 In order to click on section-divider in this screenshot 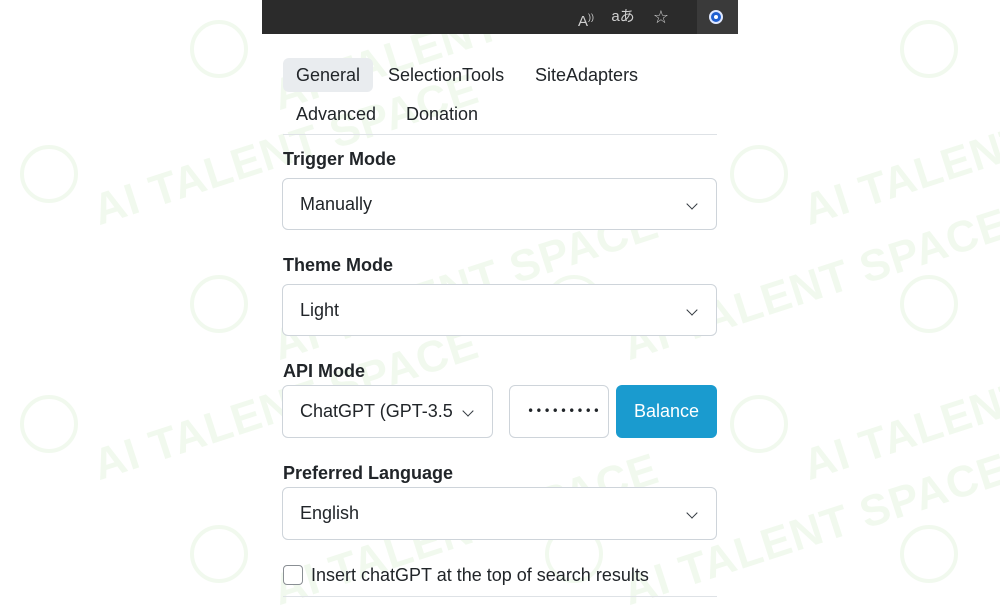, I will do `click(500, 596)`.